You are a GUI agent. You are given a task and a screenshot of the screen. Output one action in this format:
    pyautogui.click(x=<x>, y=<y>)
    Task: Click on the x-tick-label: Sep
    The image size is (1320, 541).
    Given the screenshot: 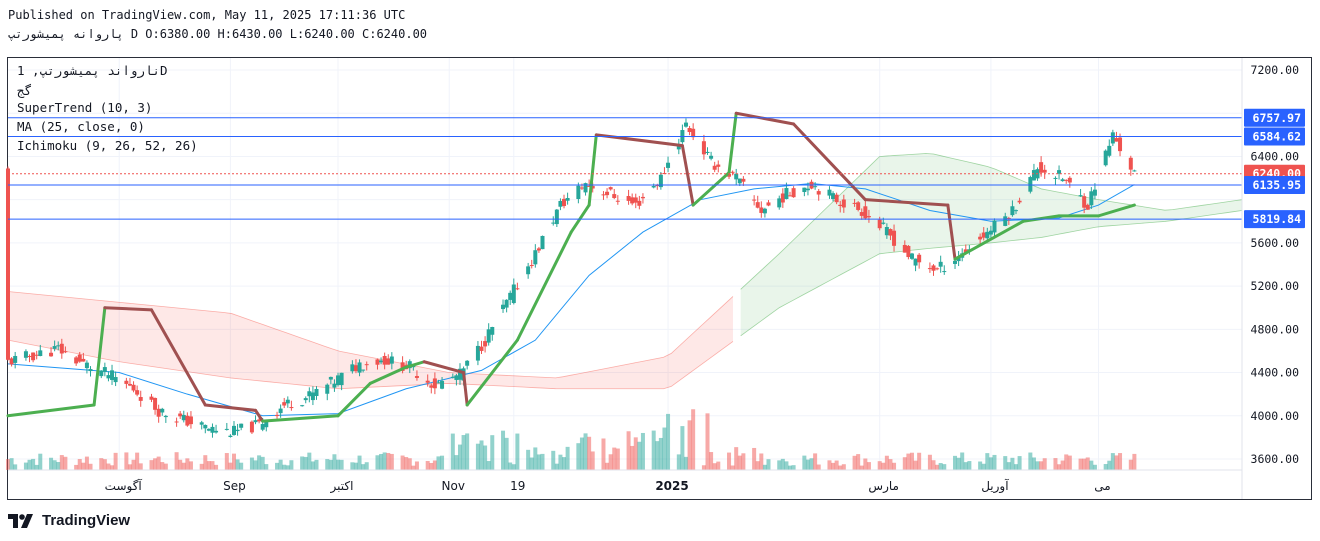 What is the action you would take?
    pyautogui.click(x=234, y=486)
    